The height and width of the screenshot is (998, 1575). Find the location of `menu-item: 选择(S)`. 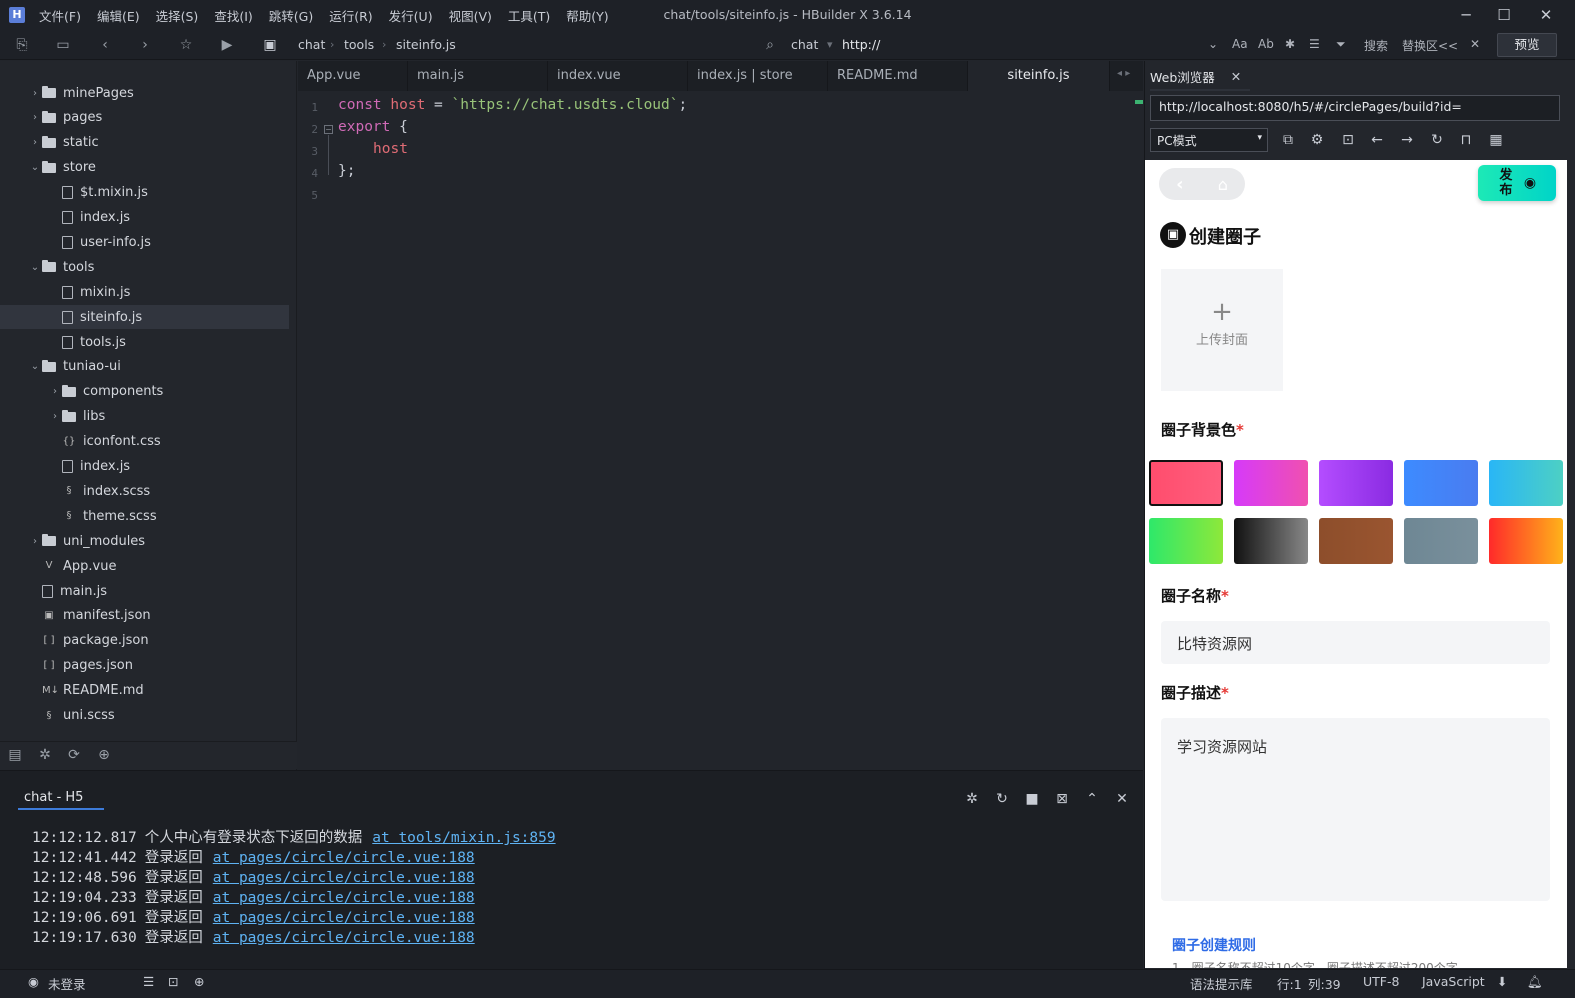

menu-item: 选择(S) is located at coordinates (177, 15).